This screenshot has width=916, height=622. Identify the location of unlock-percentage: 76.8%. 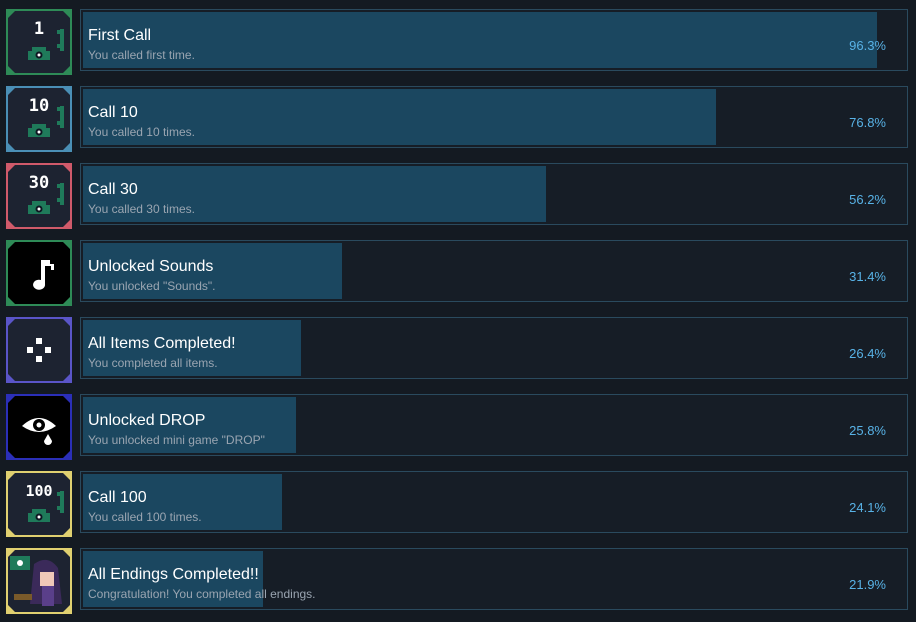
(867, 122).